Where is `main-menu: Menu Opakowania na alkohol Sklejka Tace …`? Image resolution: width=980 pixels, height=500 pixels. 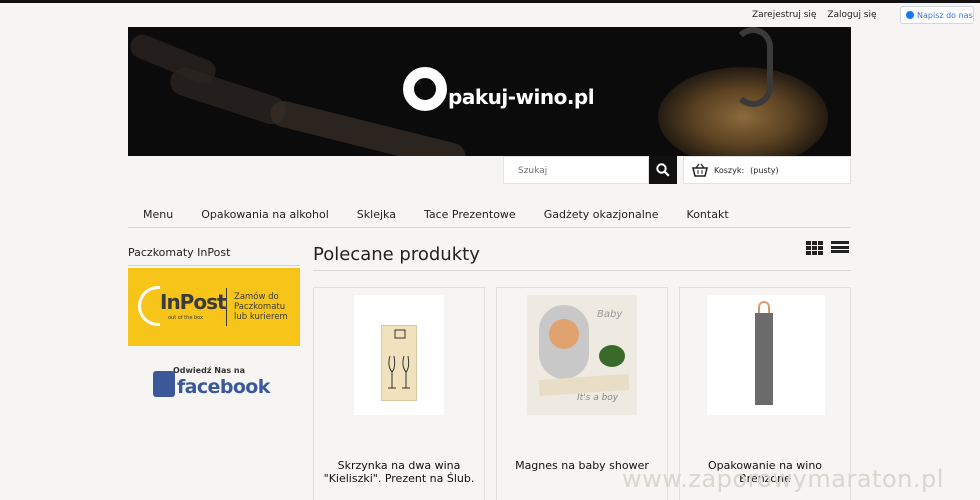 main-menu: Menu Opakowania na alkohol Sklejka Tace … is located at coordinates (489, 218).